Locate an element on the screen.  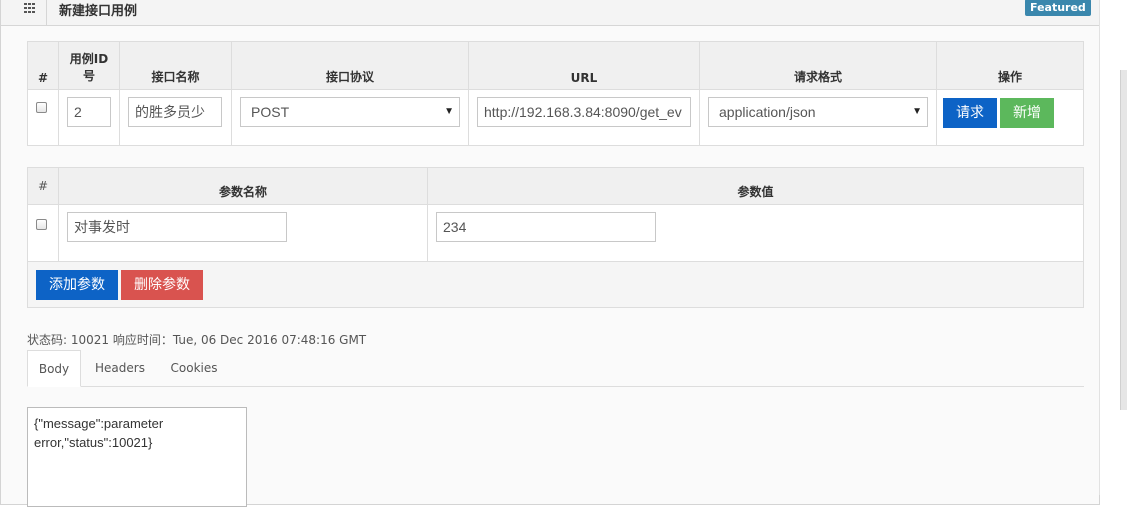
col-param-value: 参数值 is located at coordinates (755, 186).